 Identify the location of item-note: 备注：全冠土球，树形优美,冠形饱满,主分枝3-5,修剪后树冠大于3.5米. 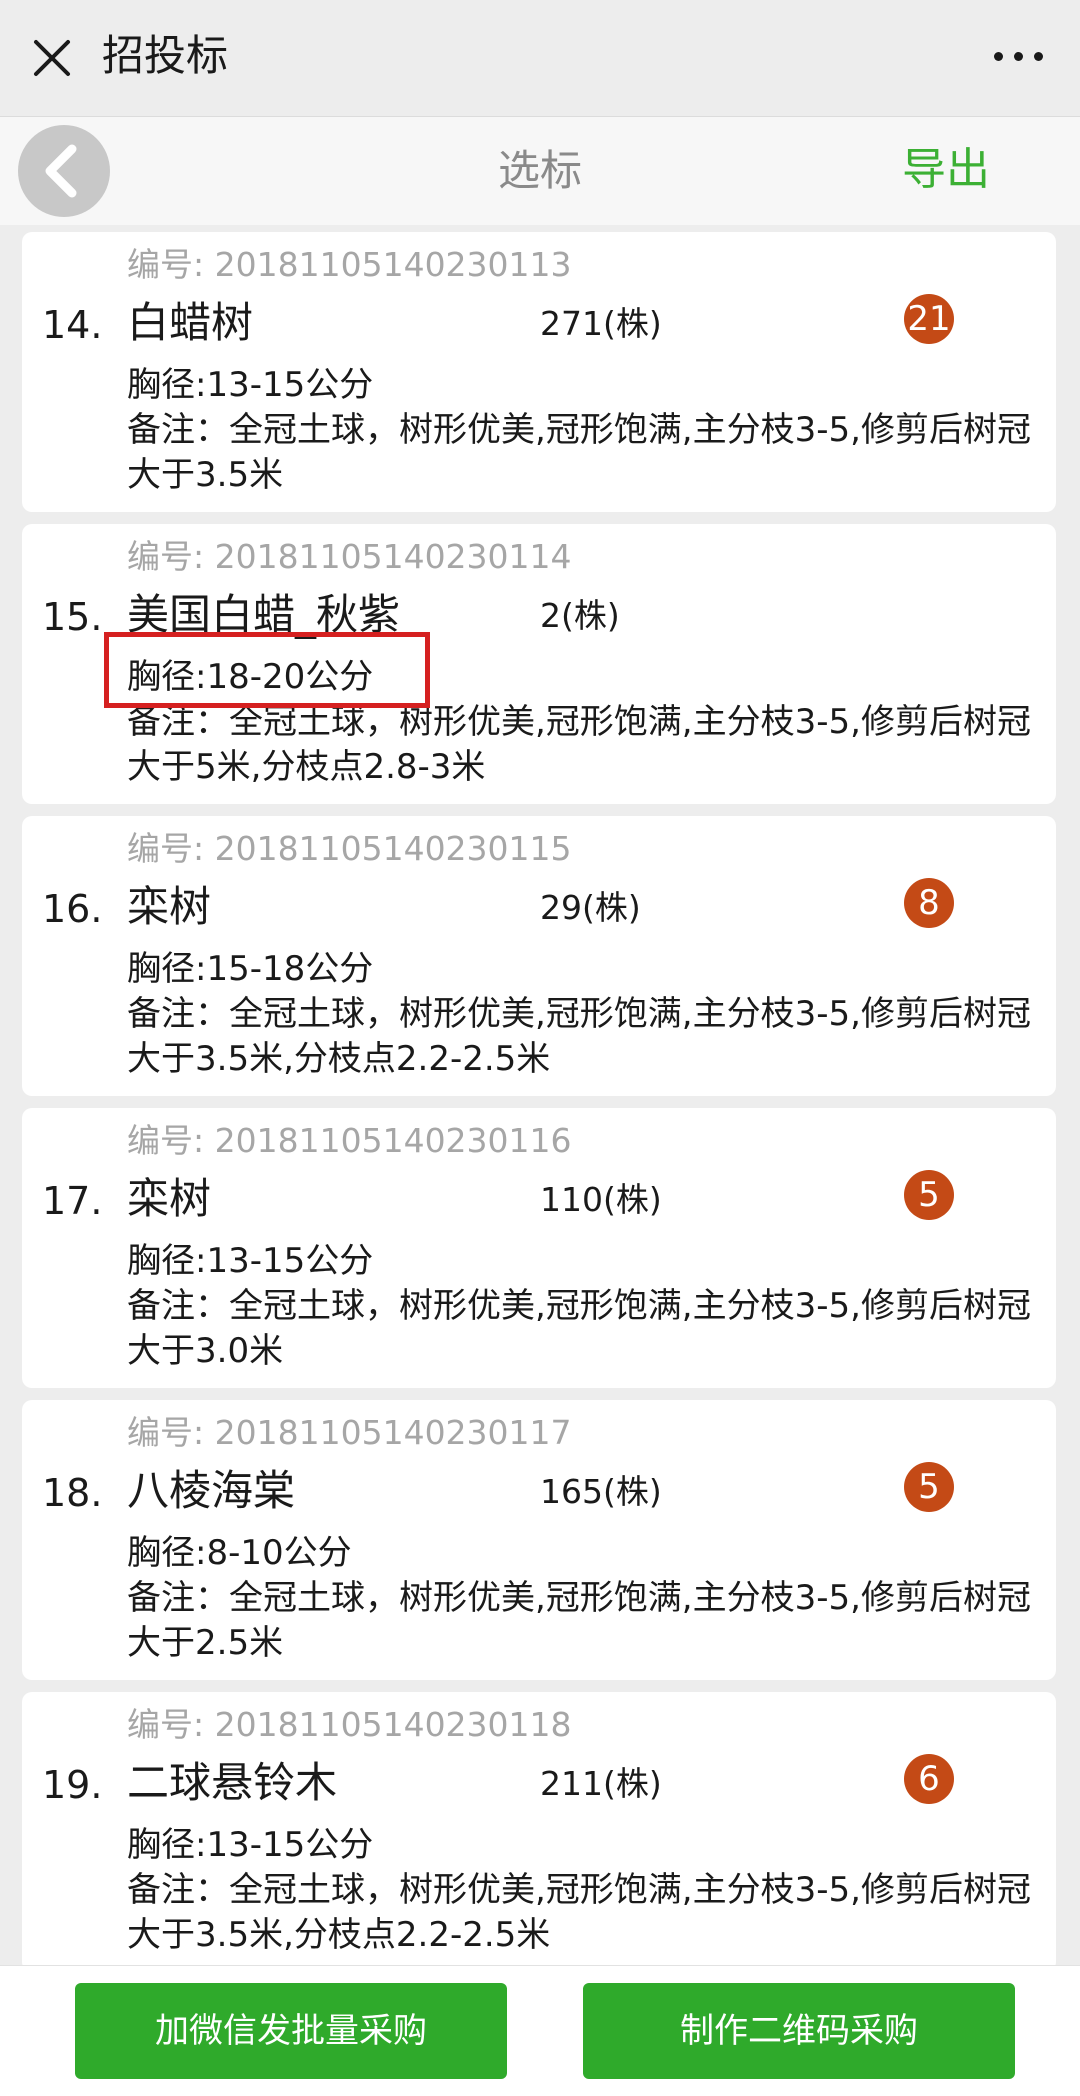
(579, 452).